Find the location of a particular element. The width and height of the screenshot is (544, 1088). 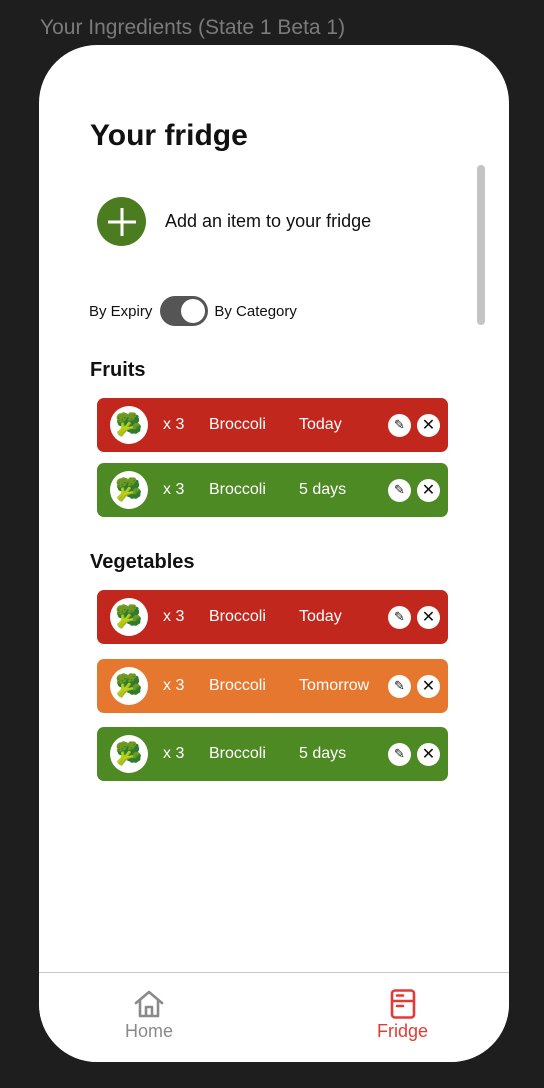

fridge-icon is located at coordinates (402, 1004).